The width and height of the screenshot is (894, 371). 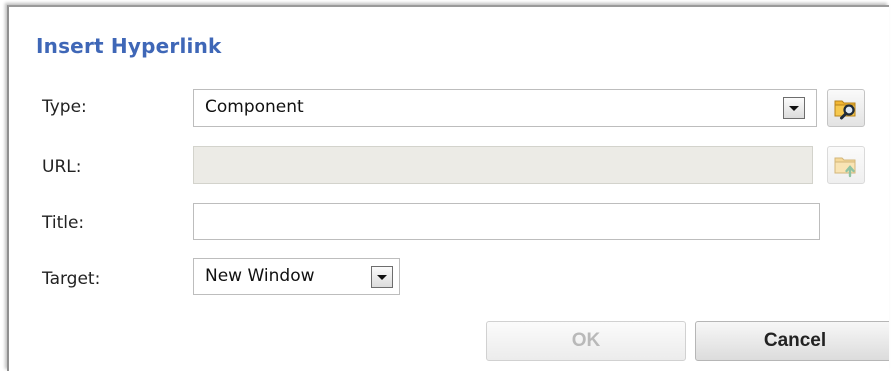 What do you see at coordinates (845, 167) in the screenshot?
I see `folder-upload-icon` at bounding box center [845, 167].